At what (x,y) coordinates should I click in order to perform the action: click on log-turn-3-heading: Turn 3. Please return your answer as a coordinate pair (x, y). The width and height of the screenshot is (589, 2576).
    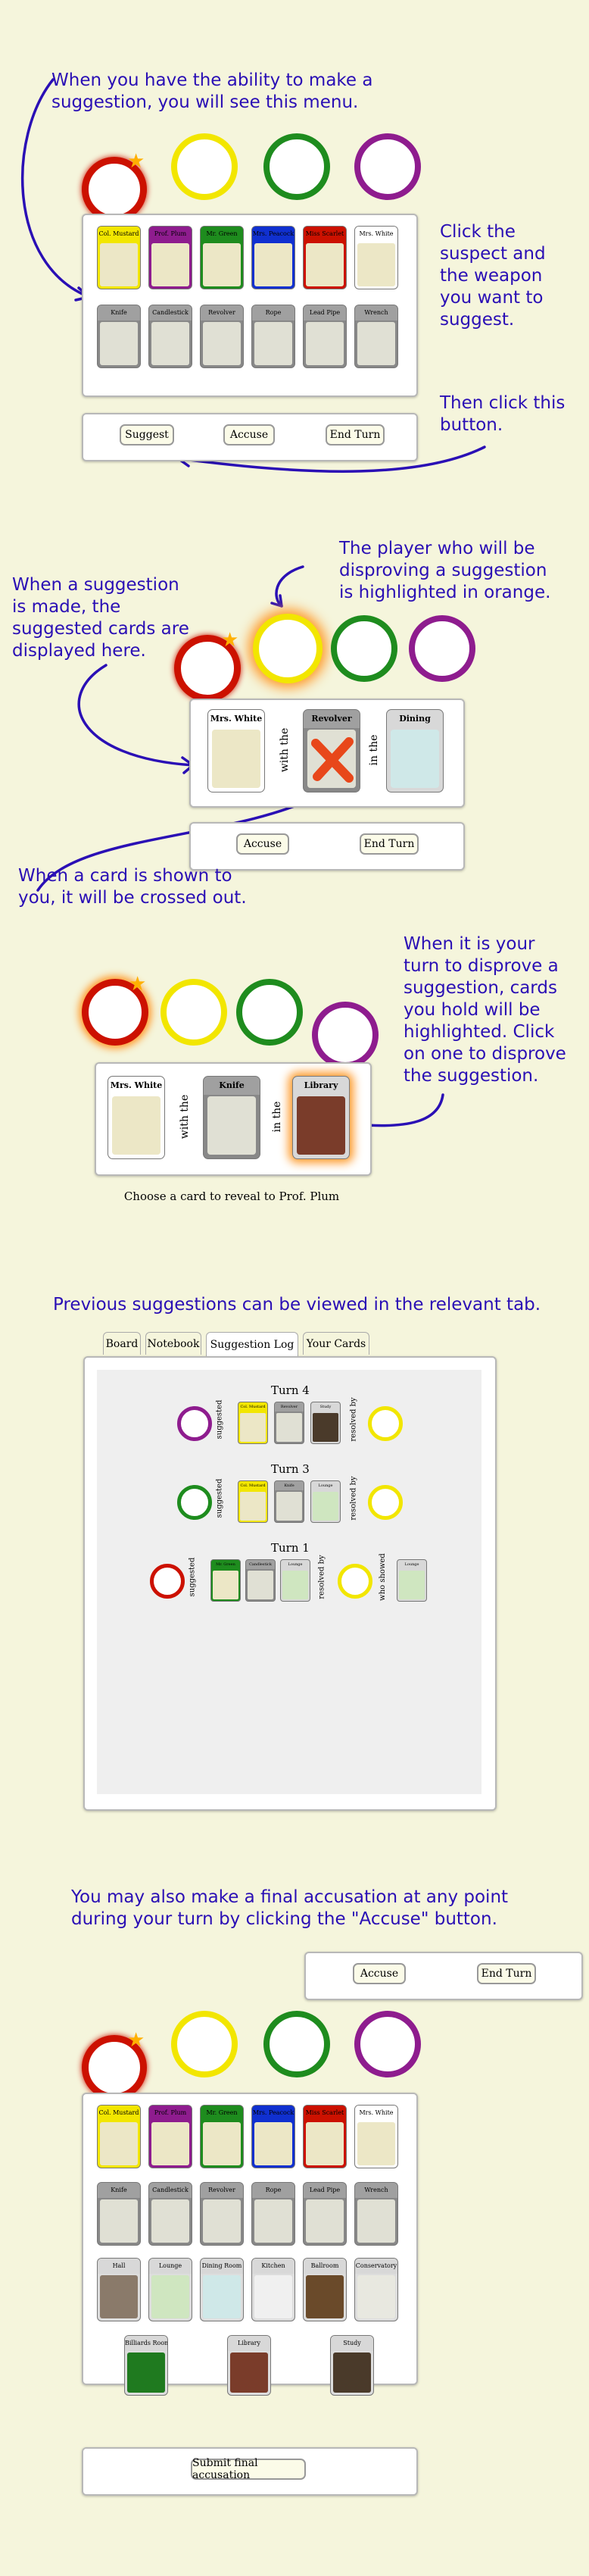
    Looking at the image, I should click on (290, 1469).